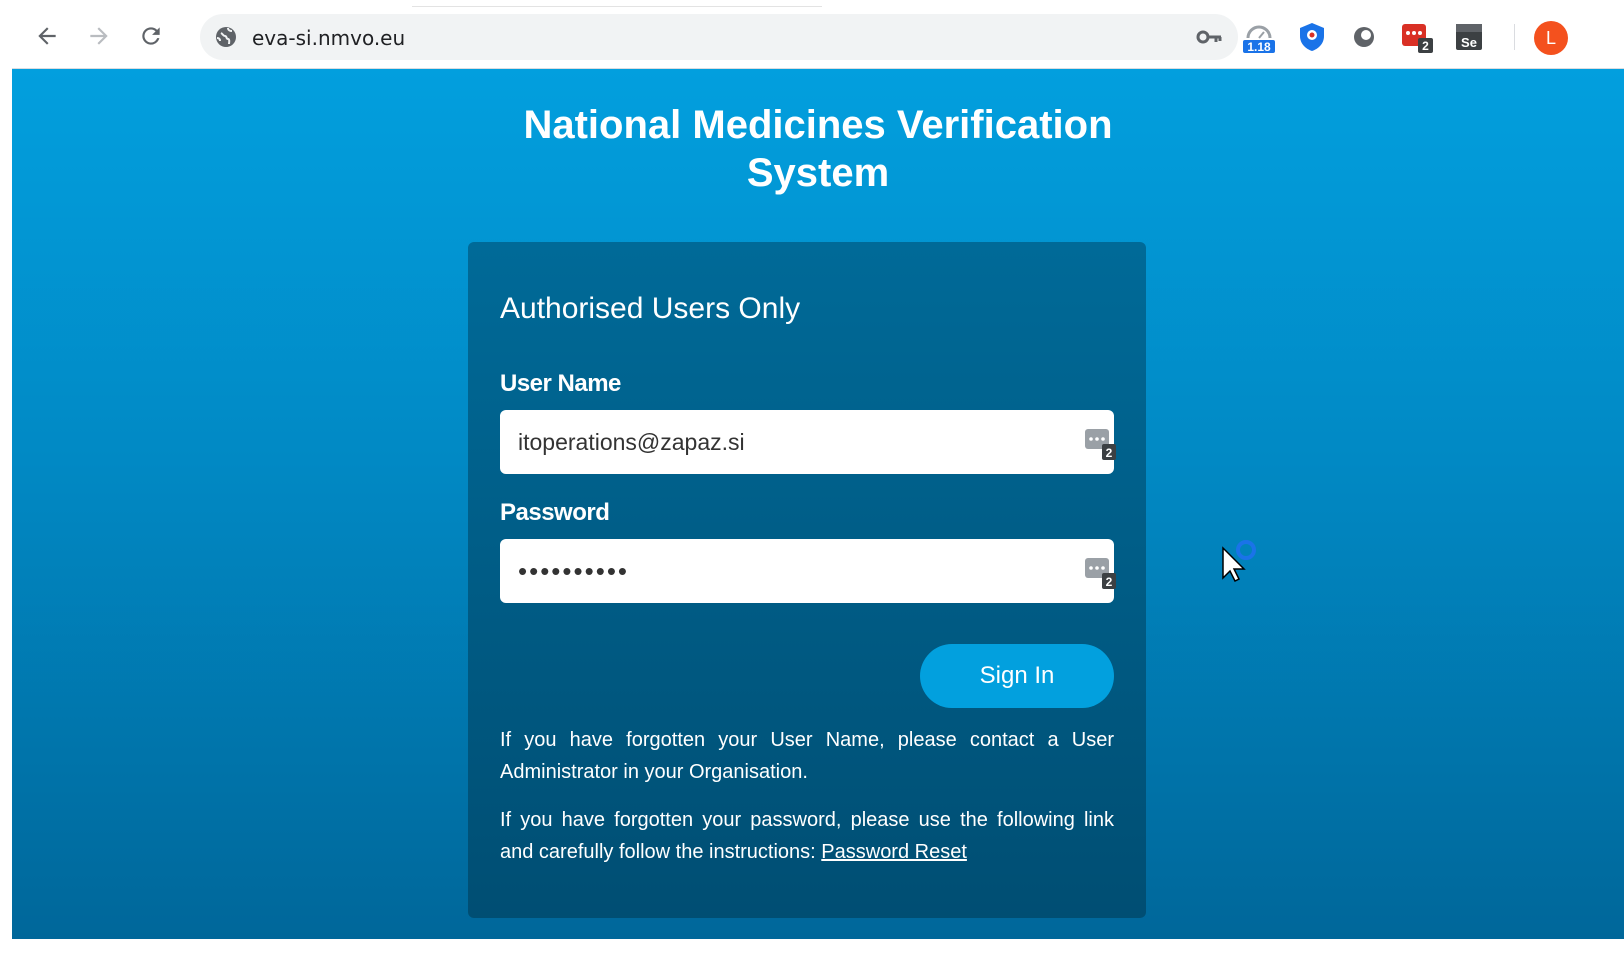 This screenshot has width=1624, height=973. I want to click on reload-icon, so click(151, 36).